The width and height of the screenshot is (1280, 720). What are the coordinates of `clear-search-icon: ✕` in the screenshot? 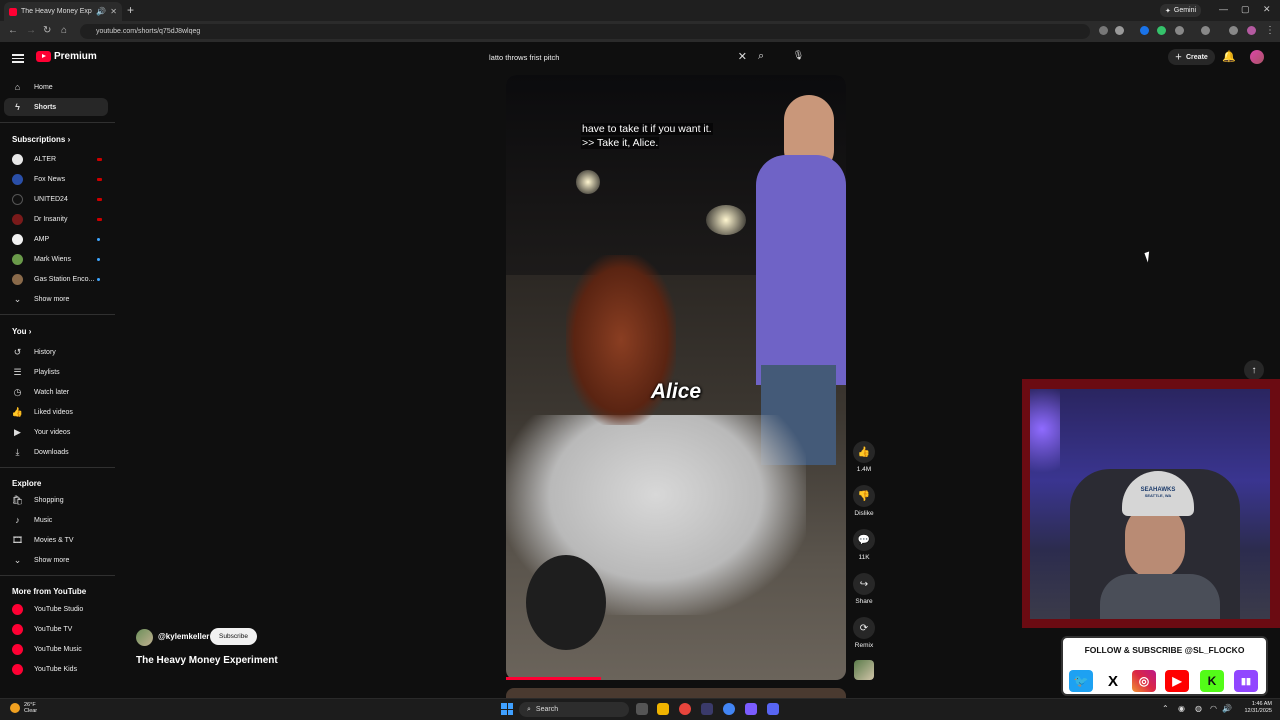 It's located at (742, 56).